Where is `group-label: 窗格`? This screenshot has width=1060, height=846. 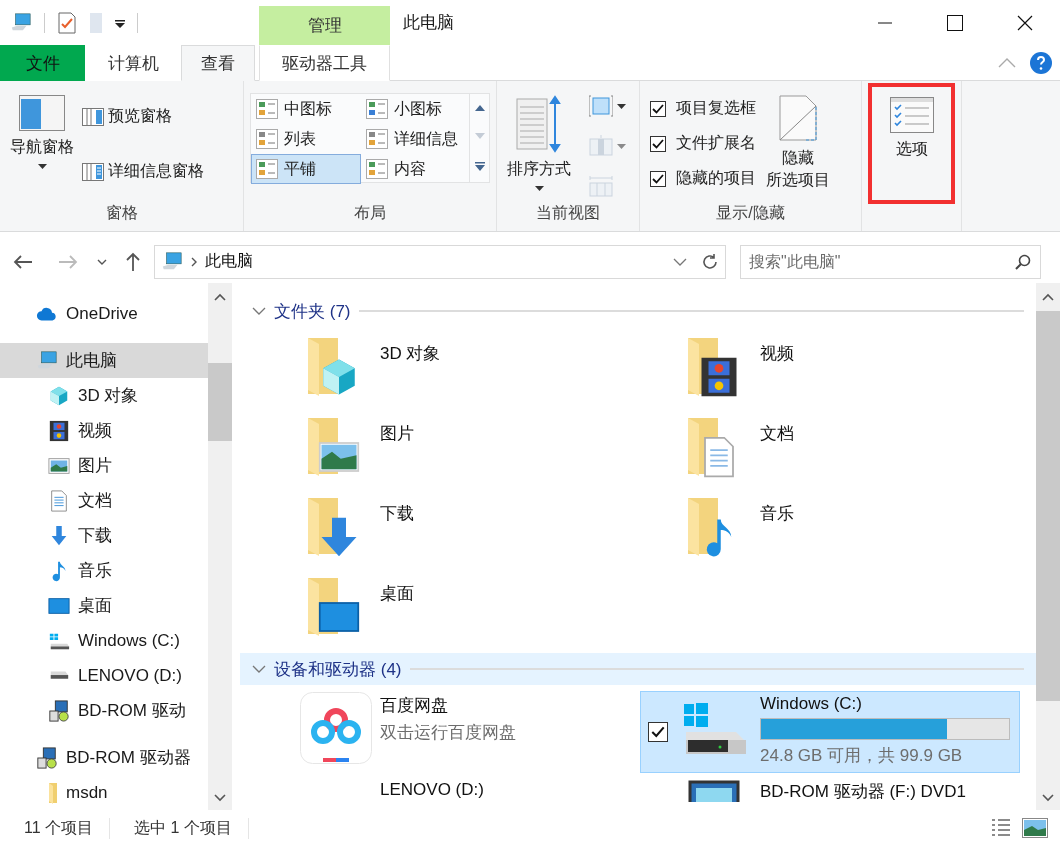 group-label: 窗格 is located at coordinates (121, 213).